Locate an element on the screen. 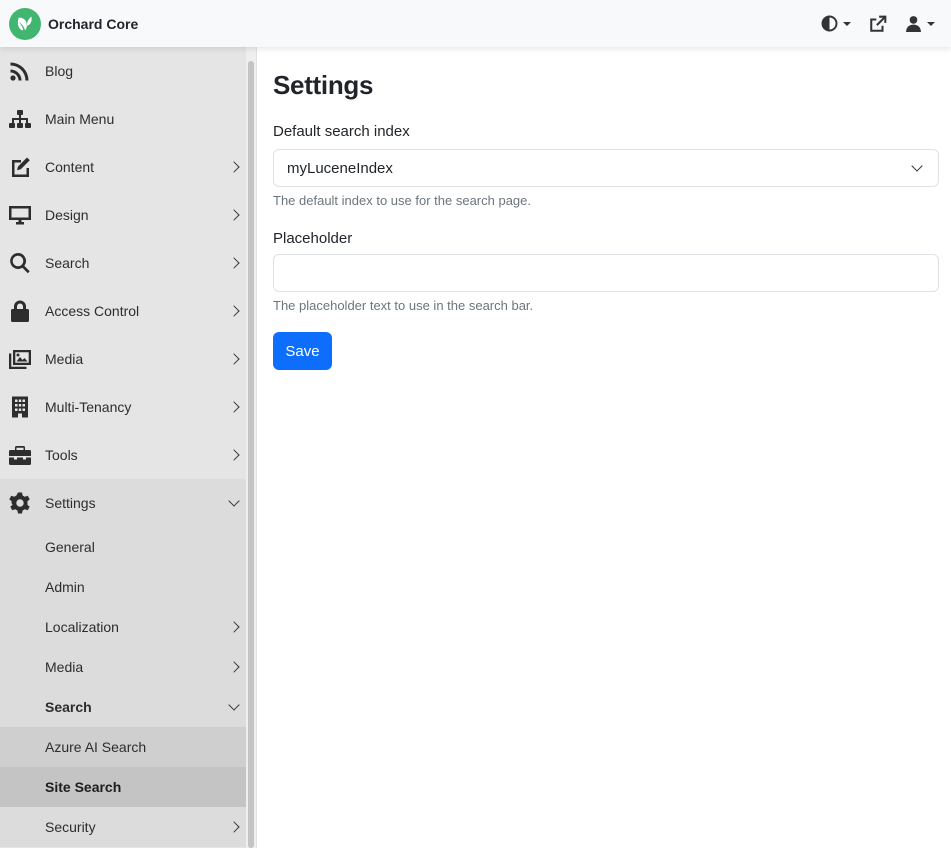  gear-icon is located at coordinates (20, 503).